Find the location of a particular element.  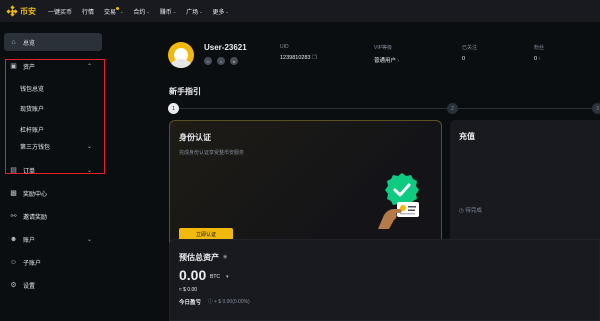

pnl-value: + $ 0.00(0.00%) is located at coordinates (232, 302).